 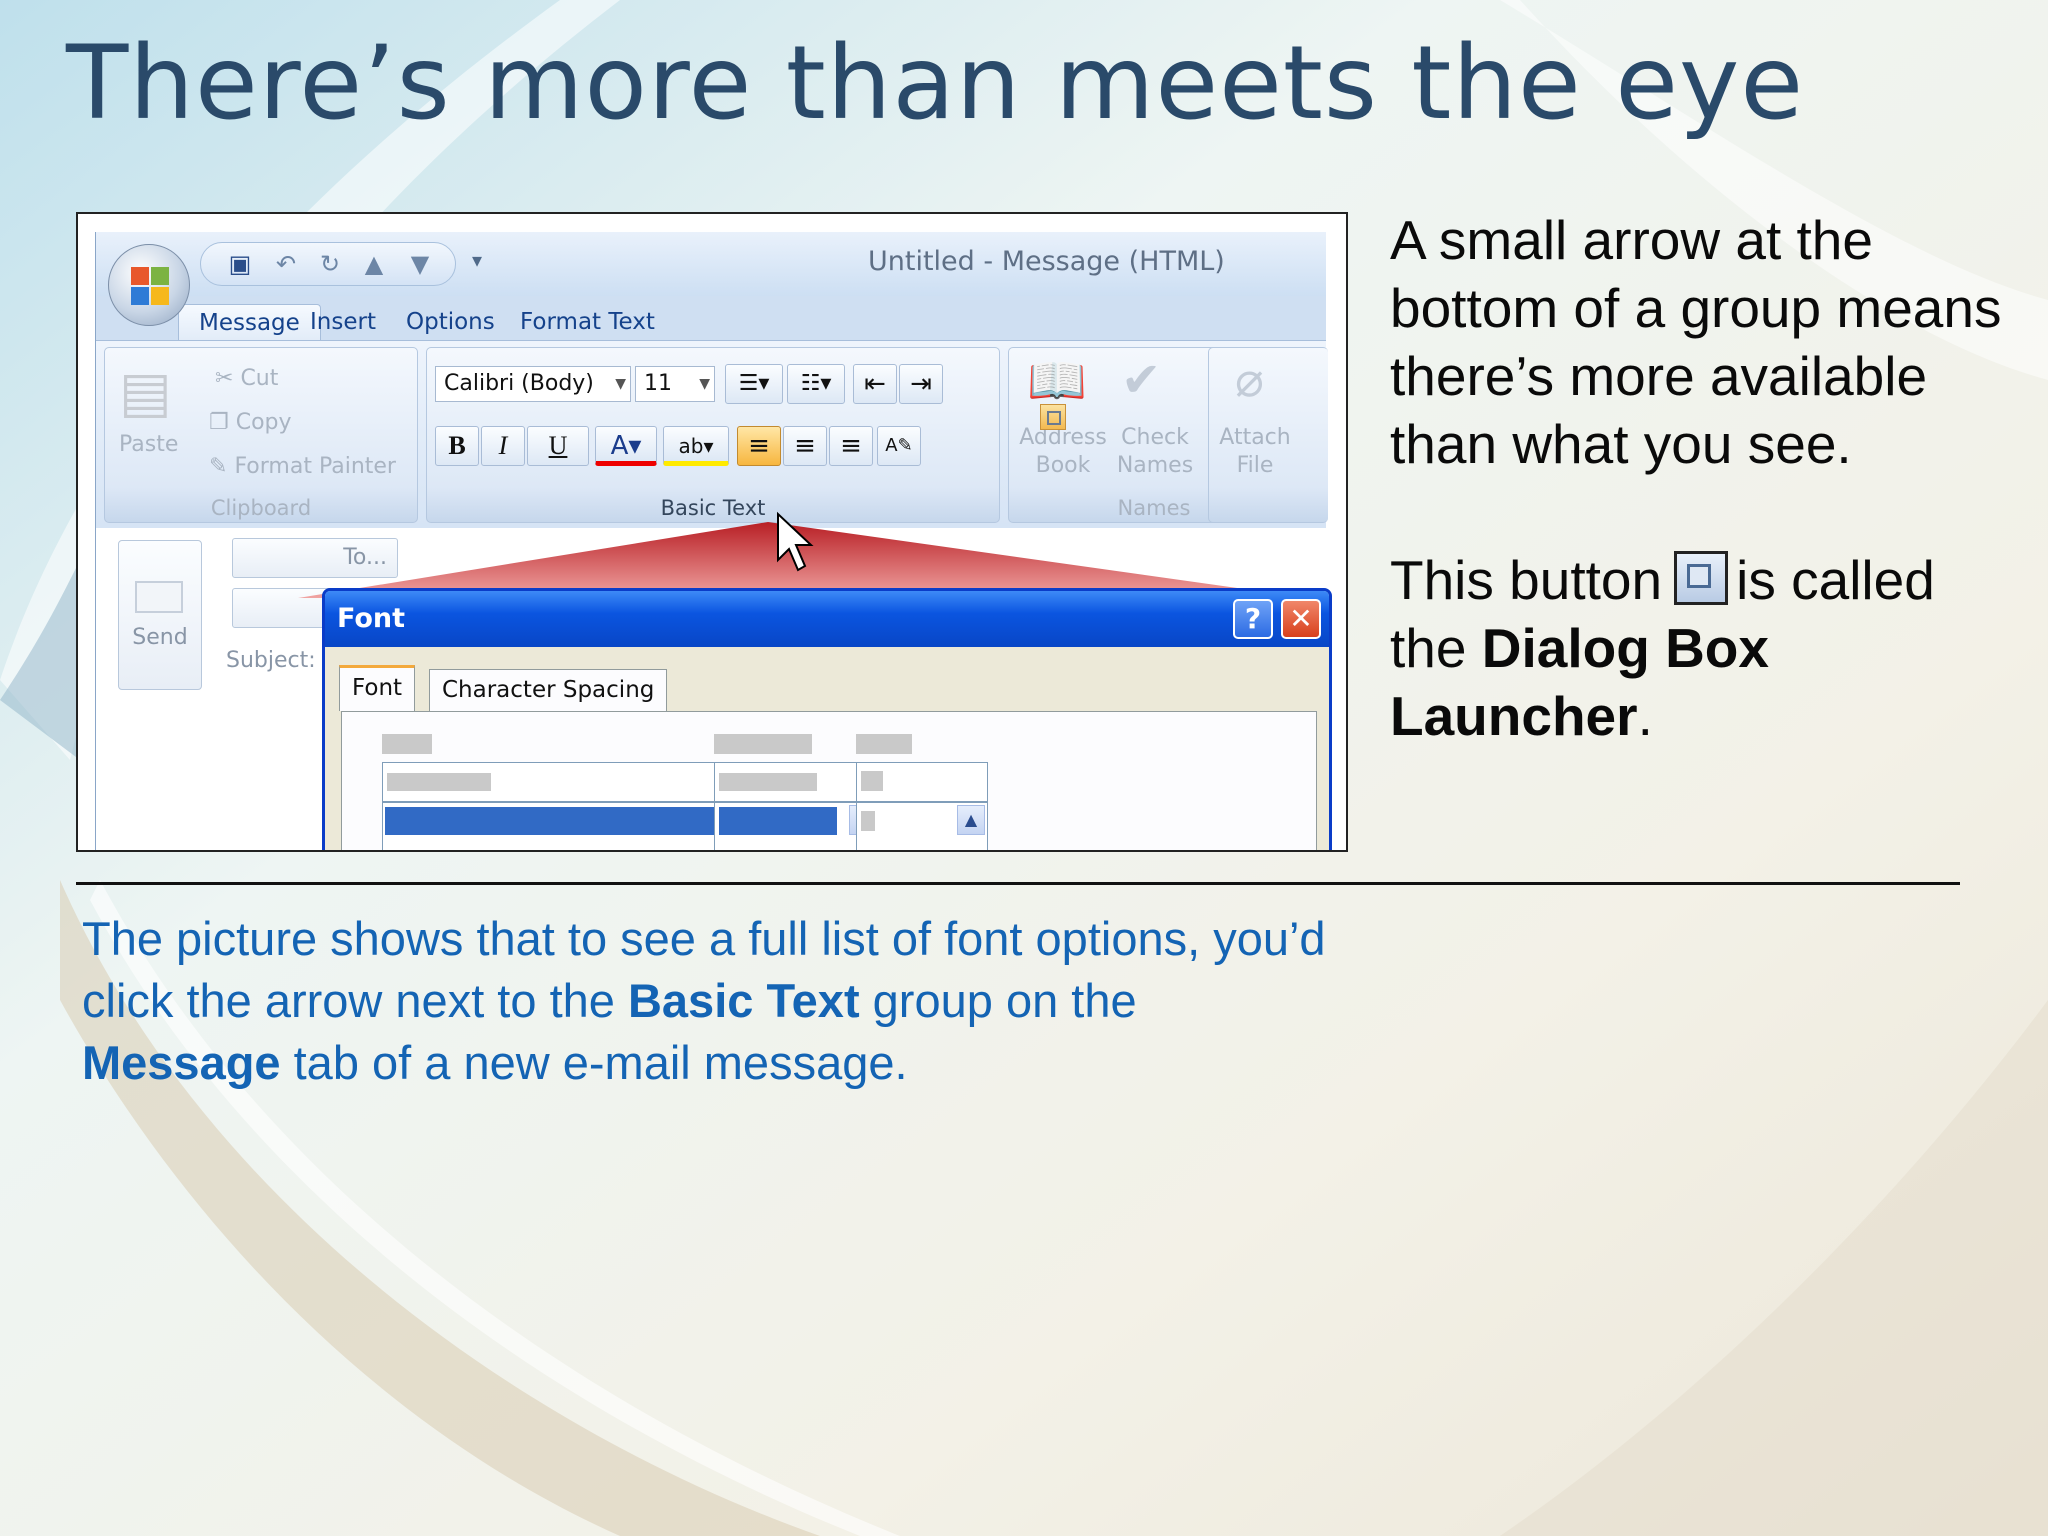 I want to click on align-left-icon: ≡, so click(x=759, y=446).